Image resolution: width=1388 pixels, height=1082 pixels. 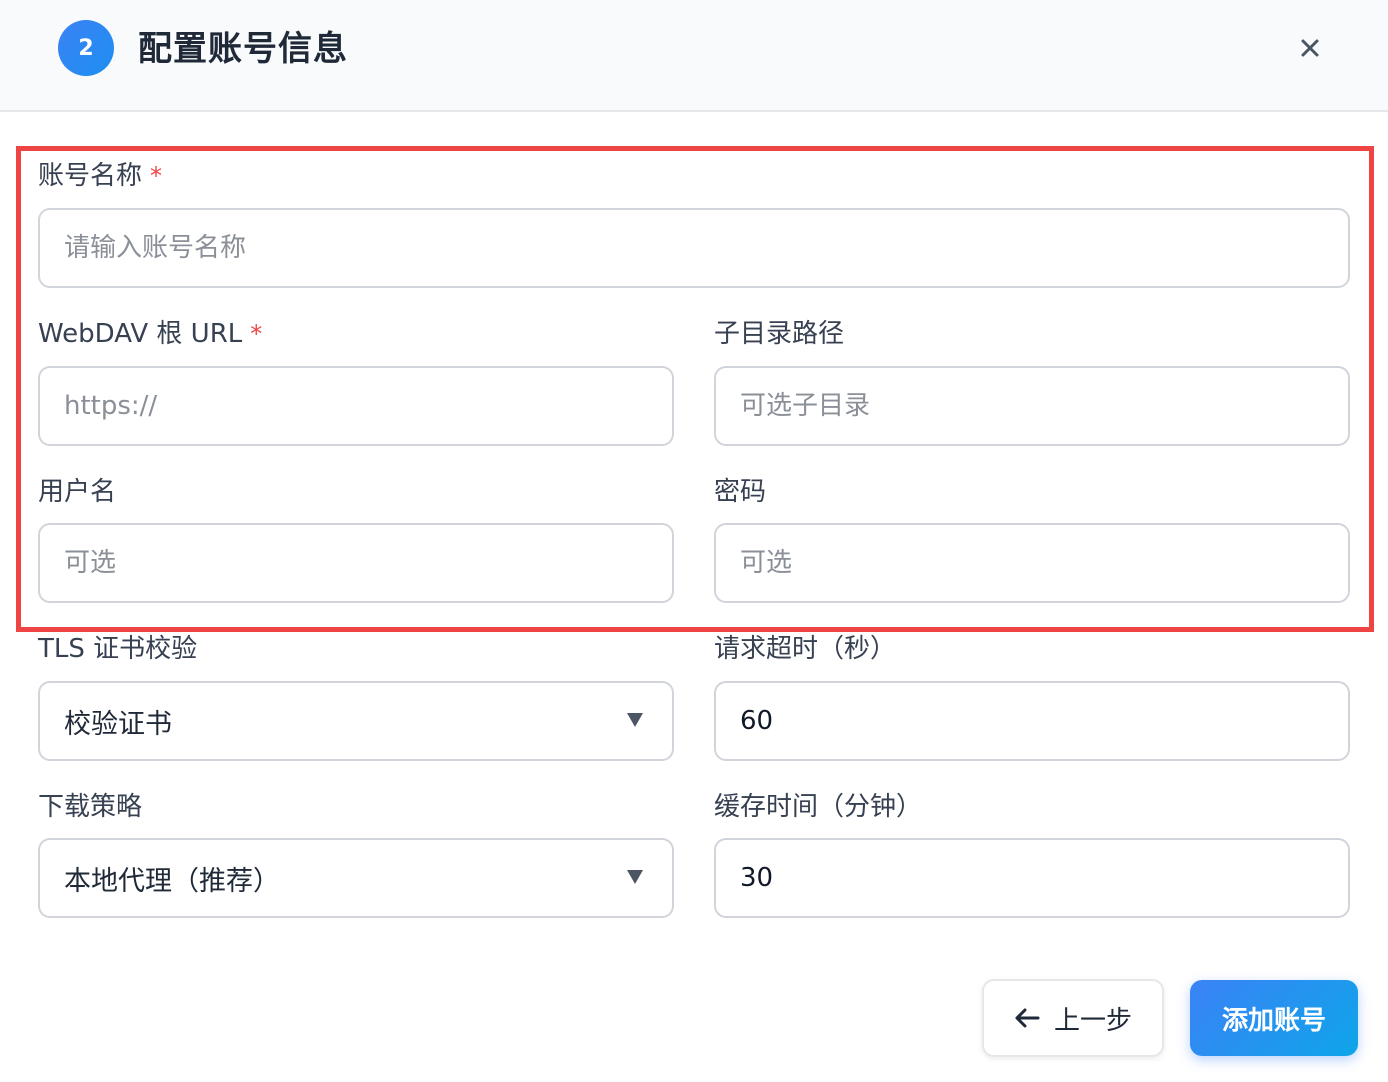 What do you see at coordinates (356, 406) in the screenshot?
I see `webdav-url-input` at bounding box center [356, 406].